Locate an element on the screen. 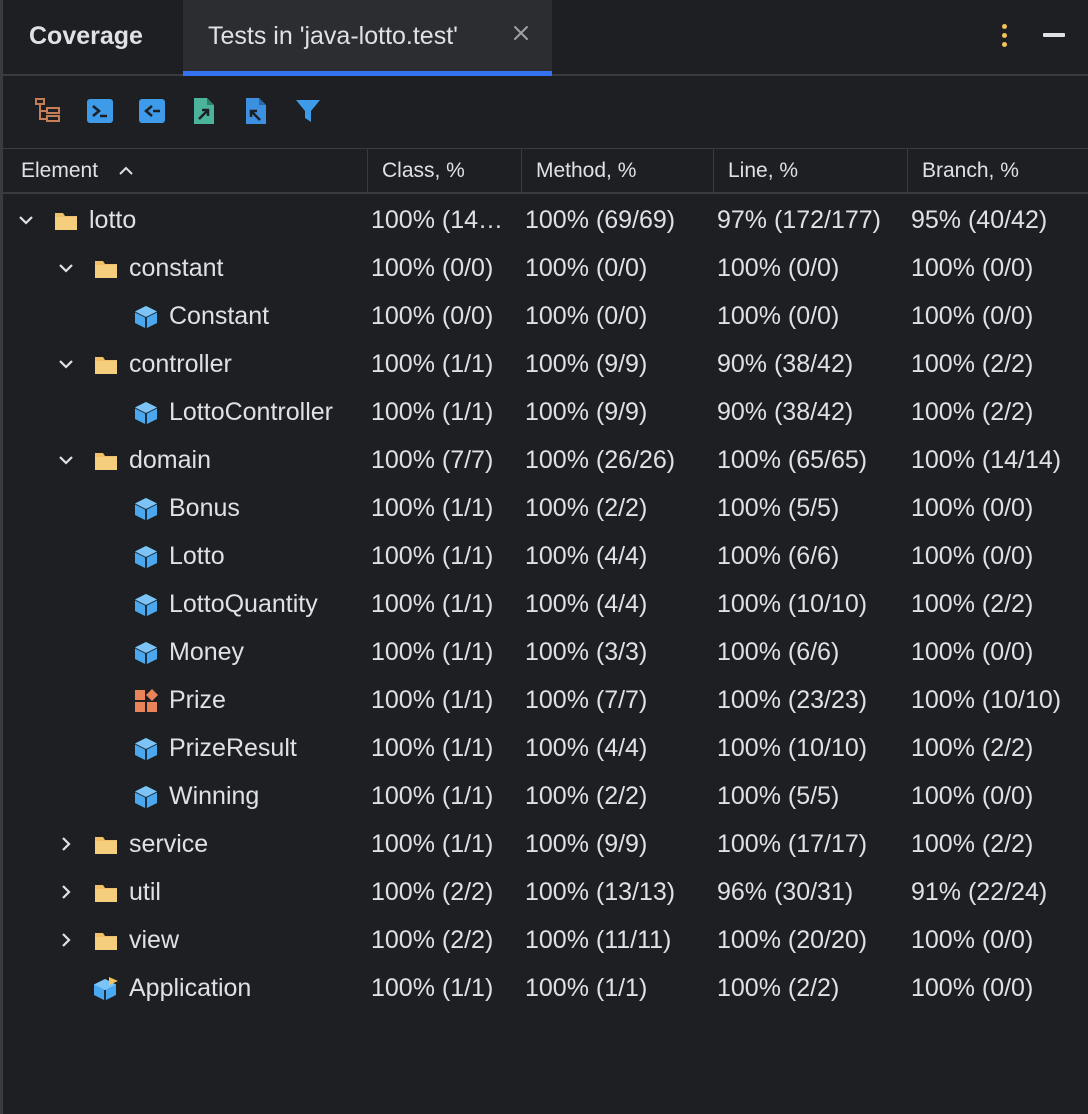 The width and height of the screenshot is (1088, 1114). element-name: Money is located at coordinates (207, 652).